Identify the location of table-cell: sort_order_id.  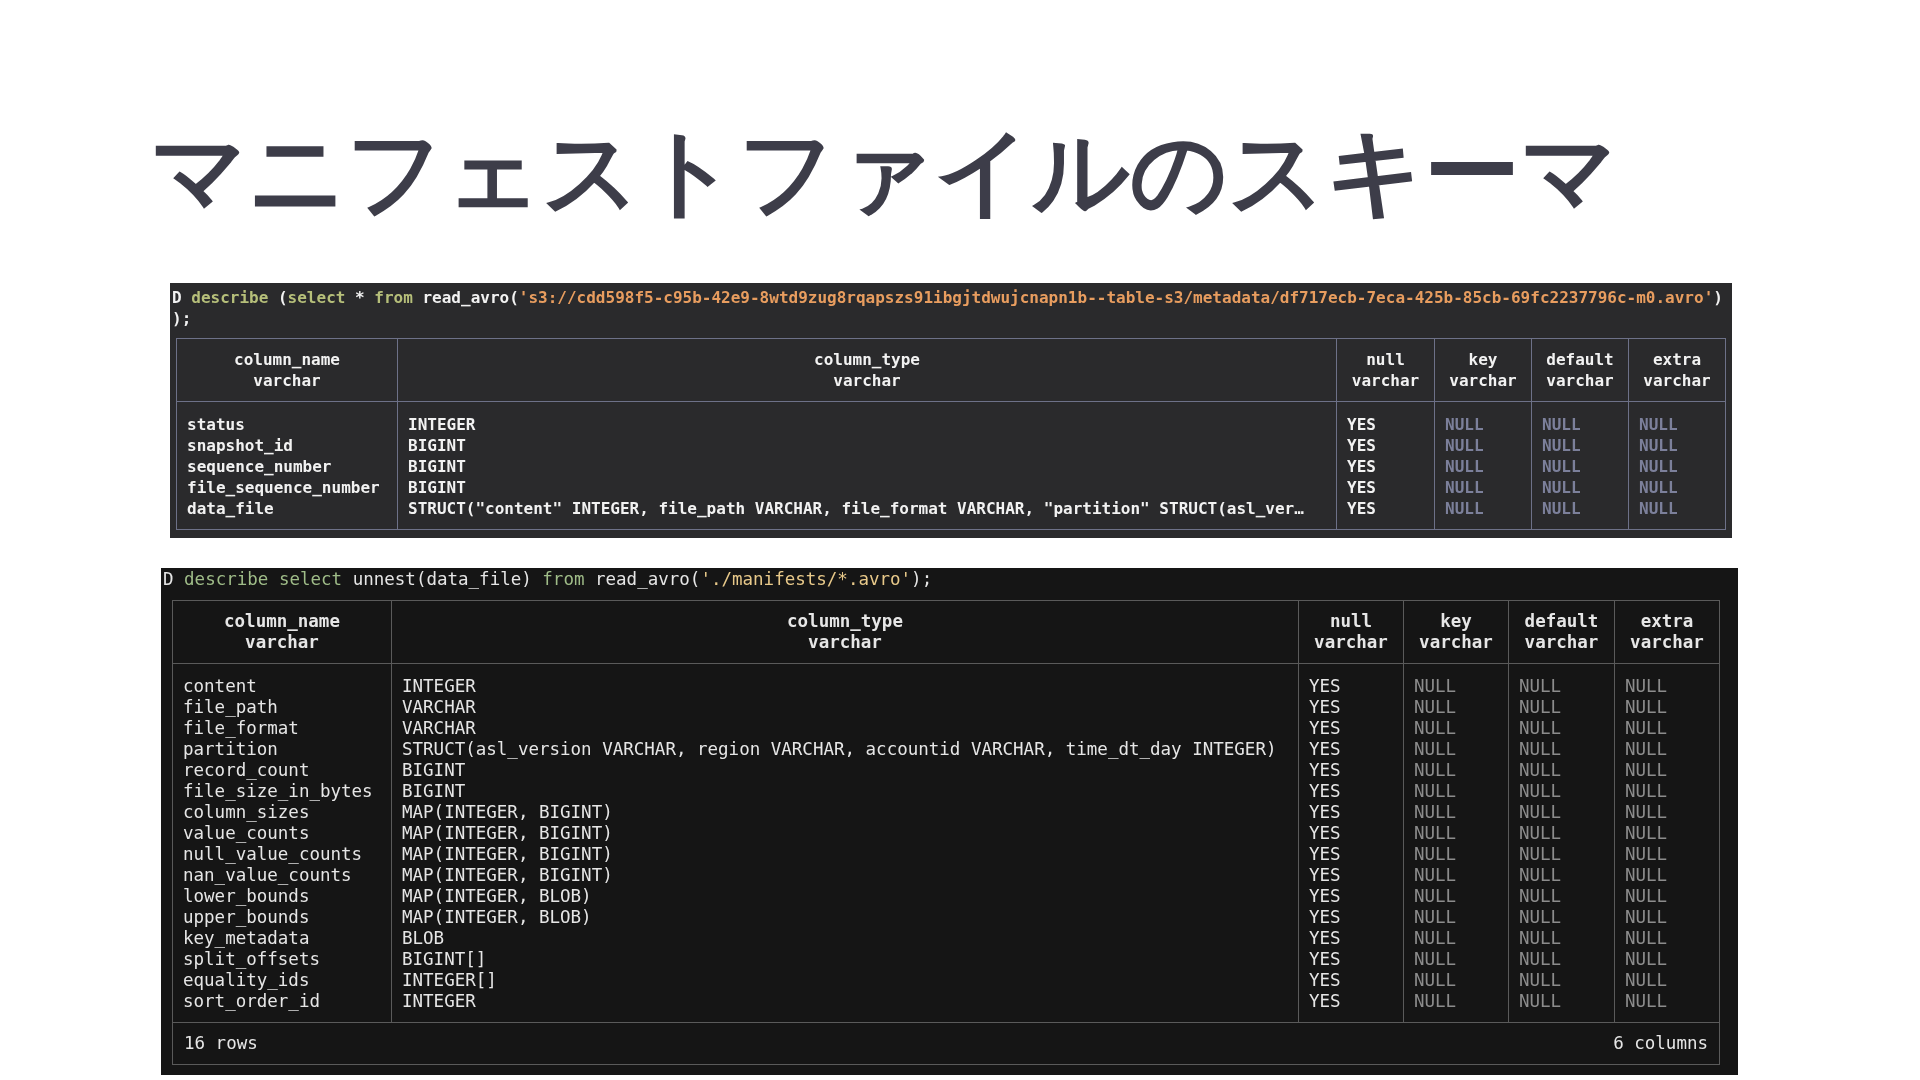
(251, 1001).